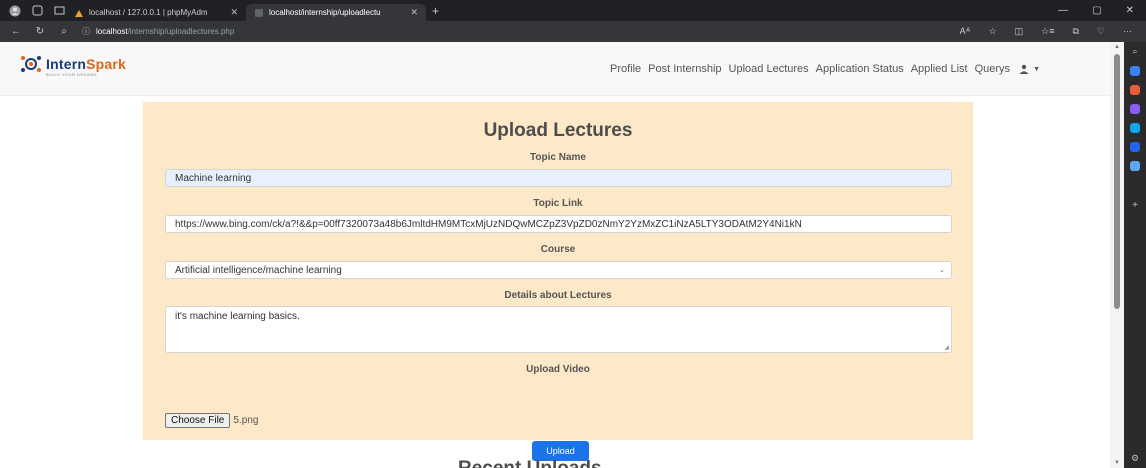  What do you see at coordinates (1024, 69) in the screenshot?
I see `user-icon` at bounding box center [1024, 69].